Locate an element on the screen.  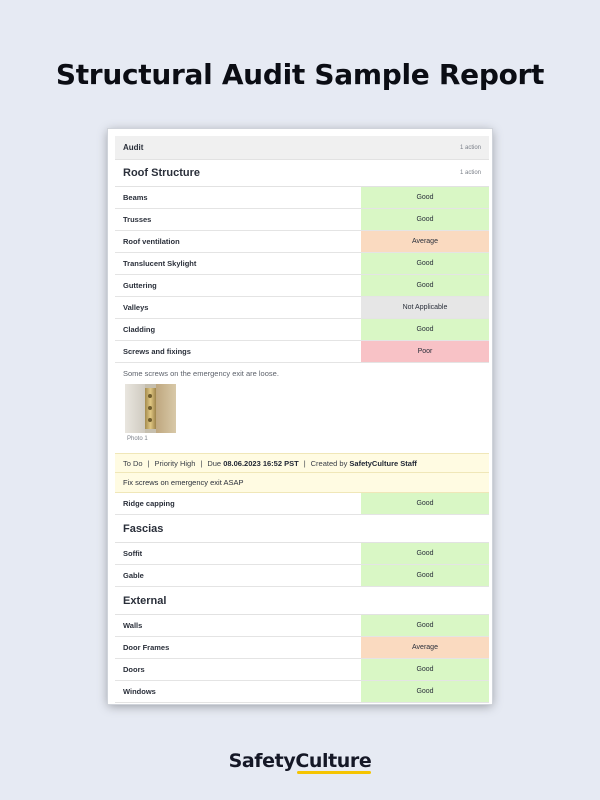
brand-logo-part-2: Culture is located at coordinates (333, 761).